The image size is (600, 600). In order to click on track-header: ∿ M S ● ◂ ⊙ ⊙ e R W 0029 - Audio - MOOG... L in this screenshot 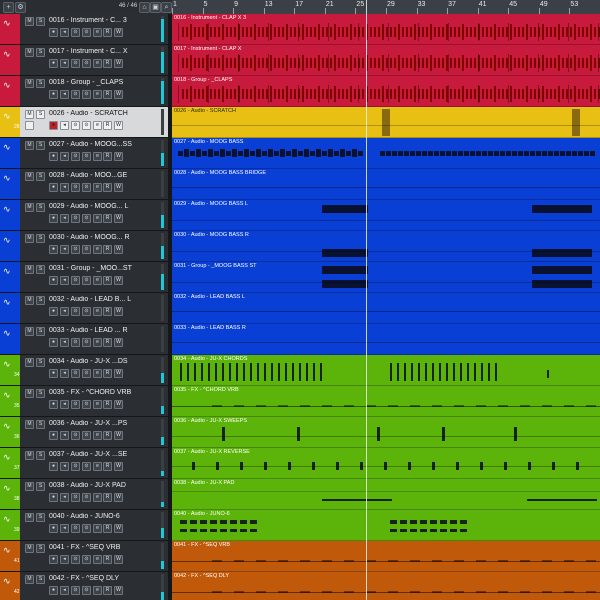, I will do `click(84, 215)`.